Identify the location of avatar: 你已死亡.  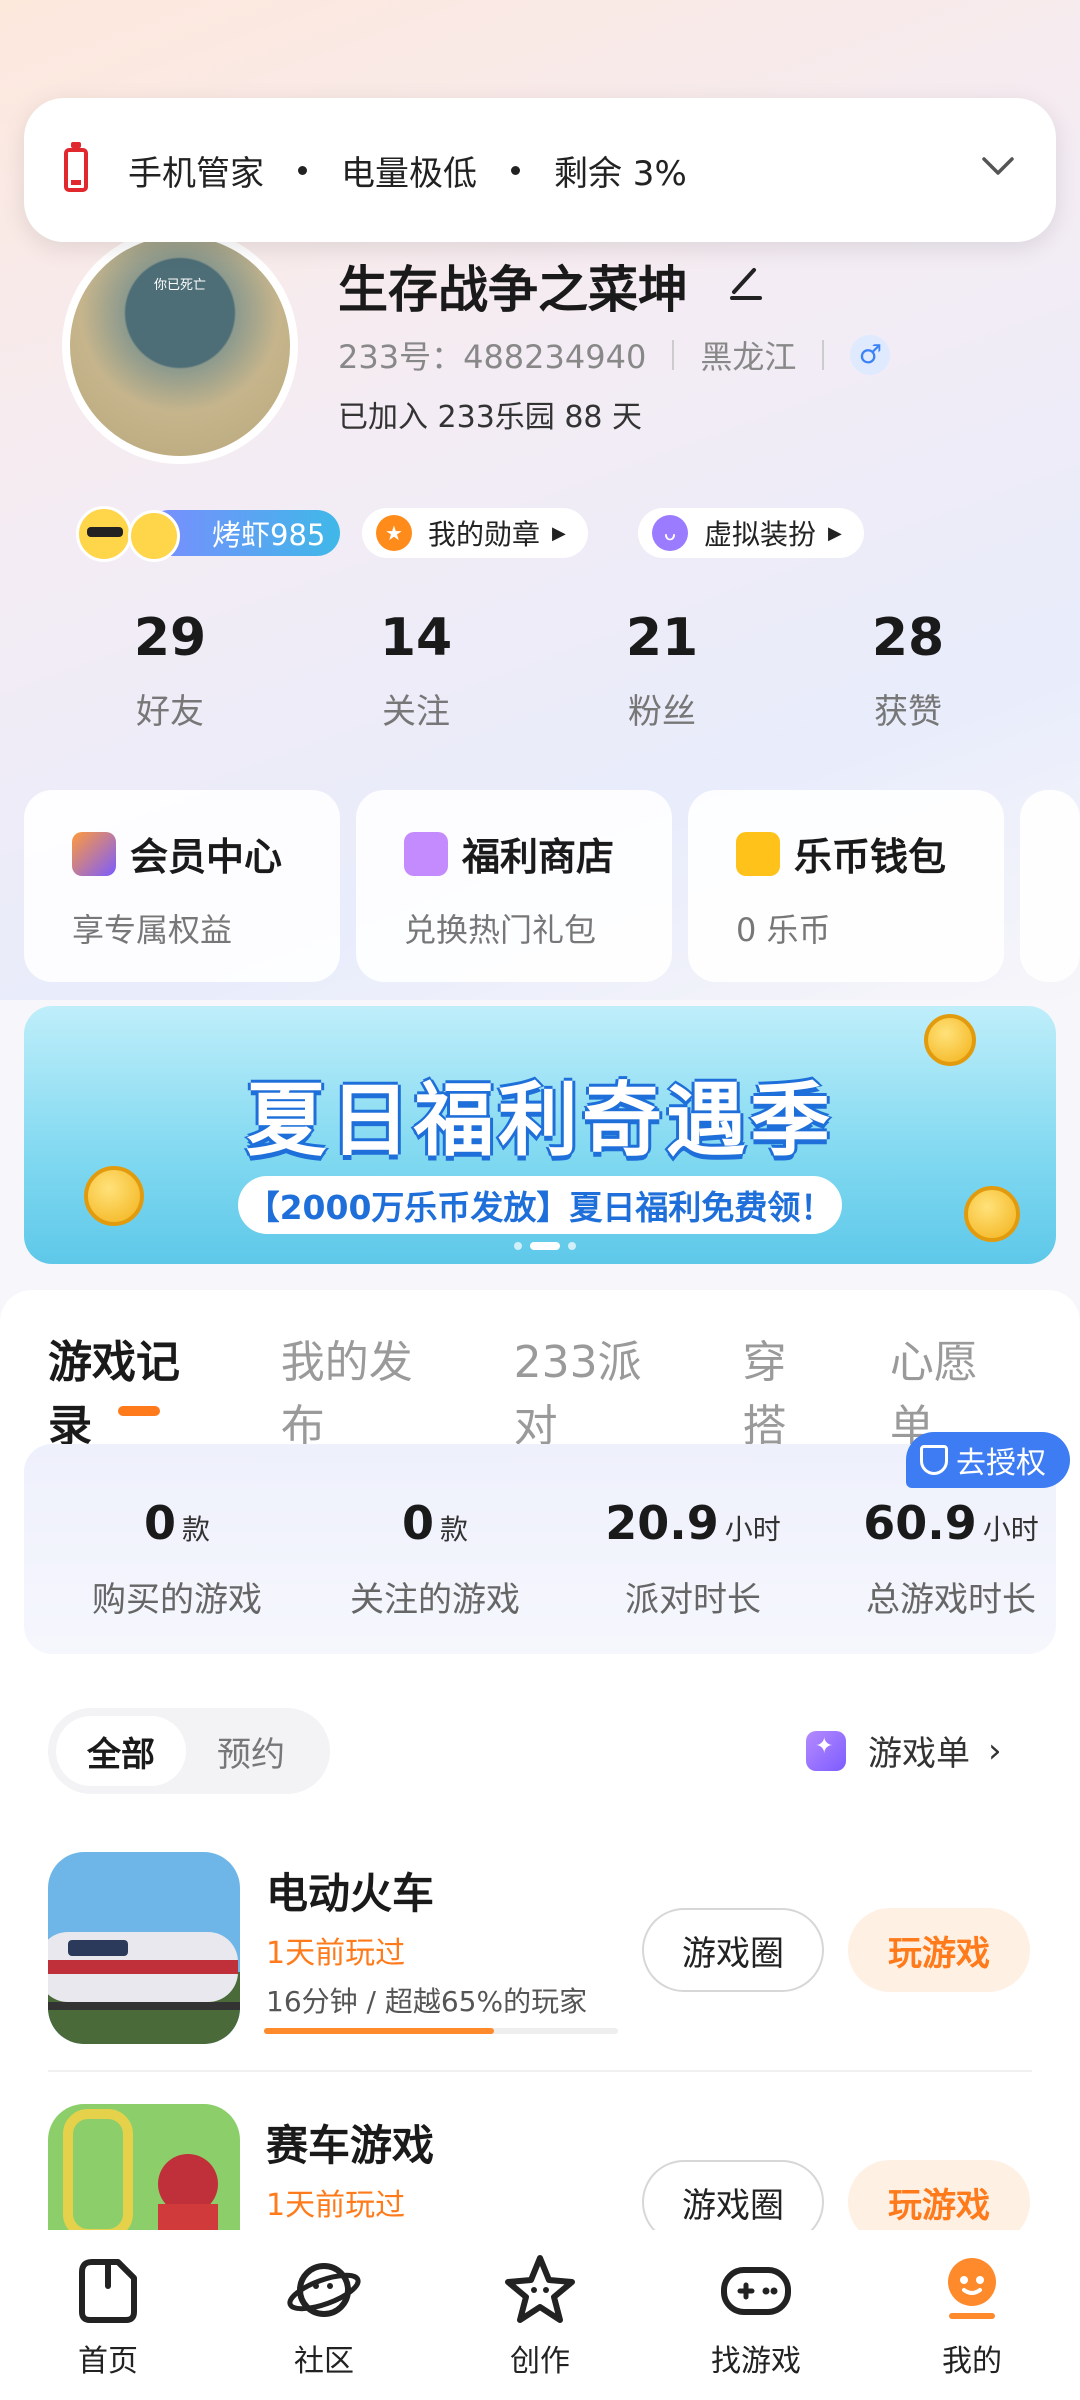
(180, 346).